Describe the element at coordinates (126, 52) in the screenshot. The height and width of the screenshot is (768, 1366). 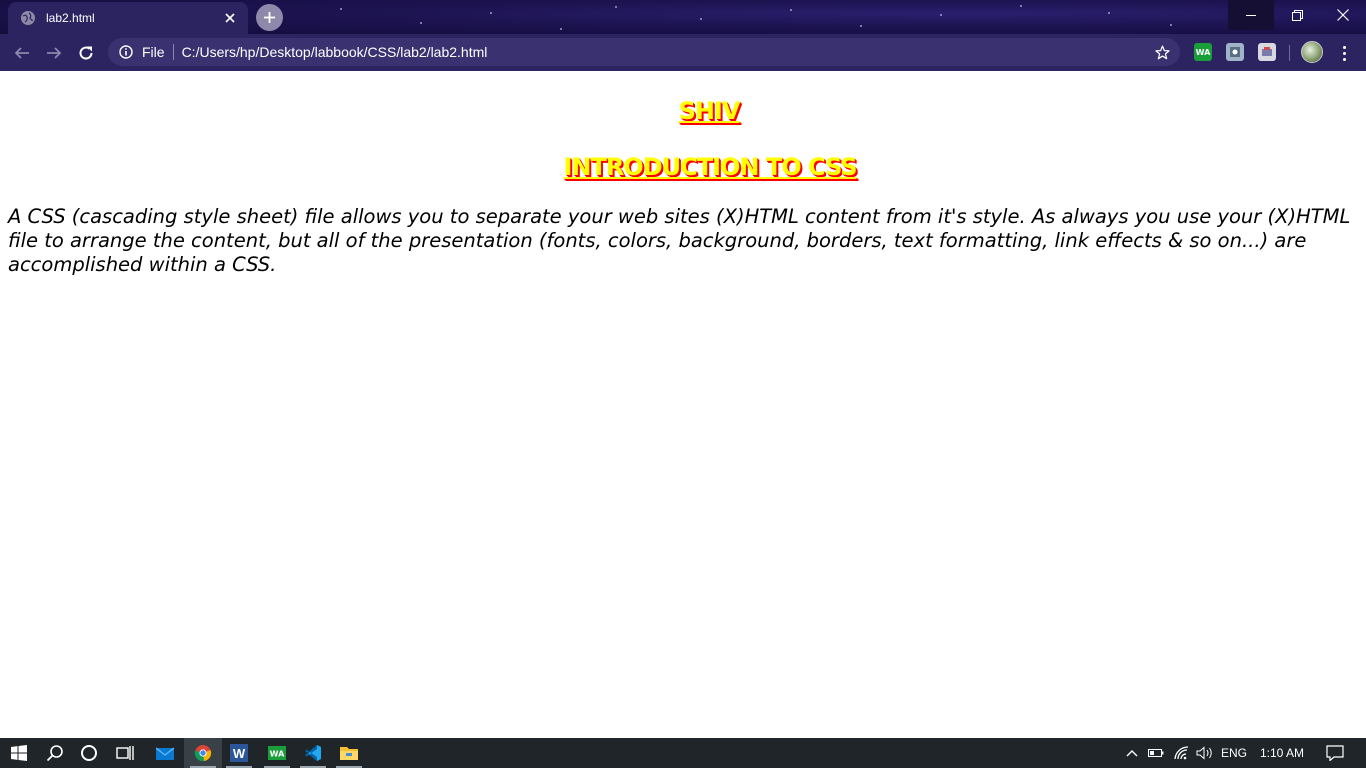
I see `info-icon` at that location.